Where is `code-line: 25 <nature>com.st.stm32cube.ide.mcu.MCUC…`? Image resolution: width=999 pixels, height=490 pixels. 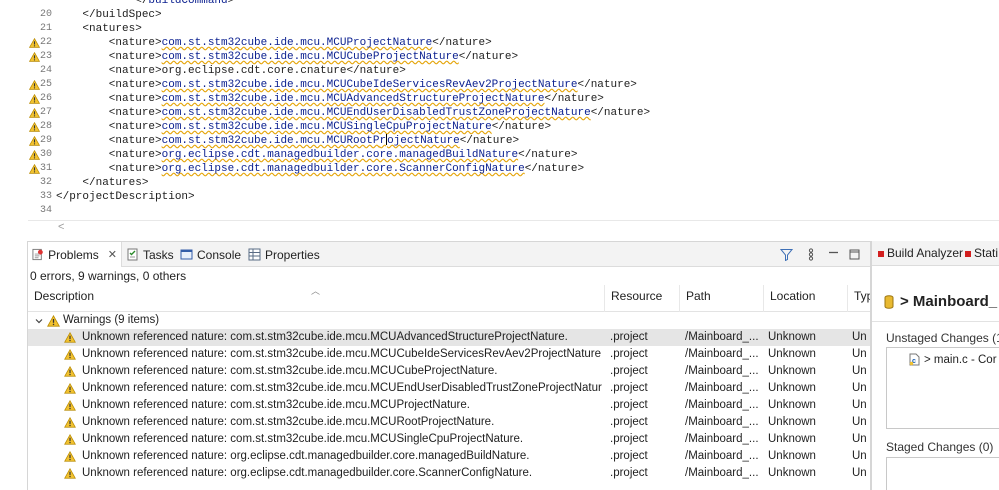 code-line: 25 <nature>com.st.stm32cube.ide.mcu.MCUC… is located at coordinates (499, 85).